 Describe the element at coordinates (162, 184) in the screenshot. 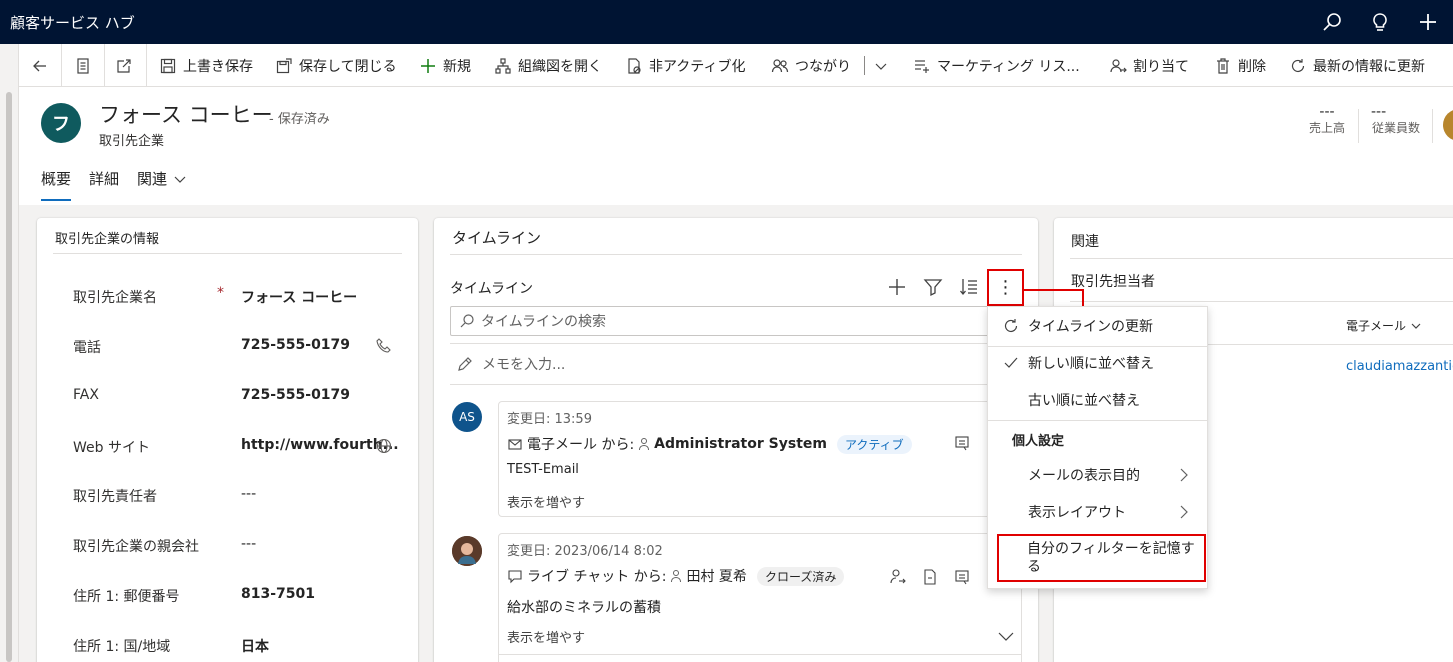

I see `tab-related: 関連` at that location.